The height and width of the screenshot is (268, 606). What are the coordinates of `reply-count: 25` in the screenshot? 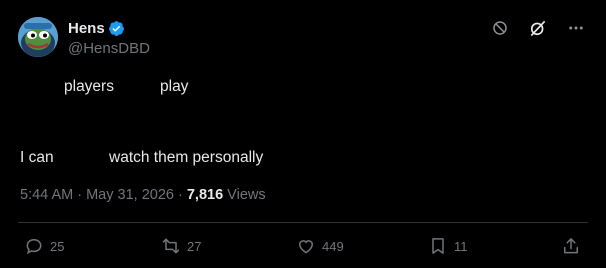 It's located at (57, 246).